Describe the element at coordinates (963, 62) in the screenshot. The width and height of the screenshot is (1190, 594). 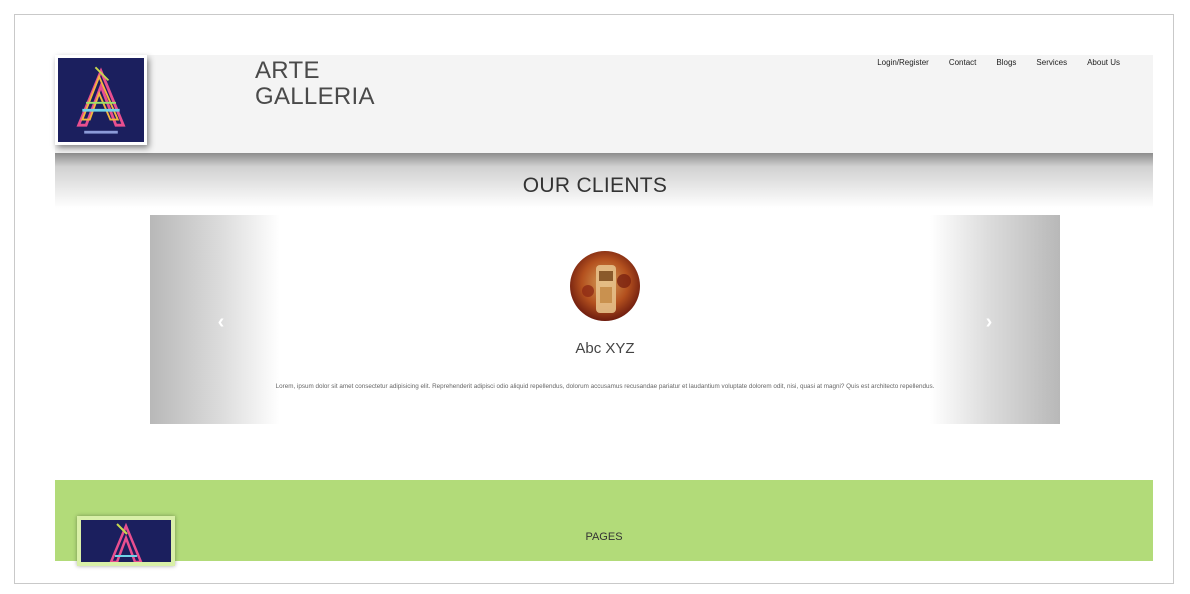
I see `nav-contact: Contact` at that location.